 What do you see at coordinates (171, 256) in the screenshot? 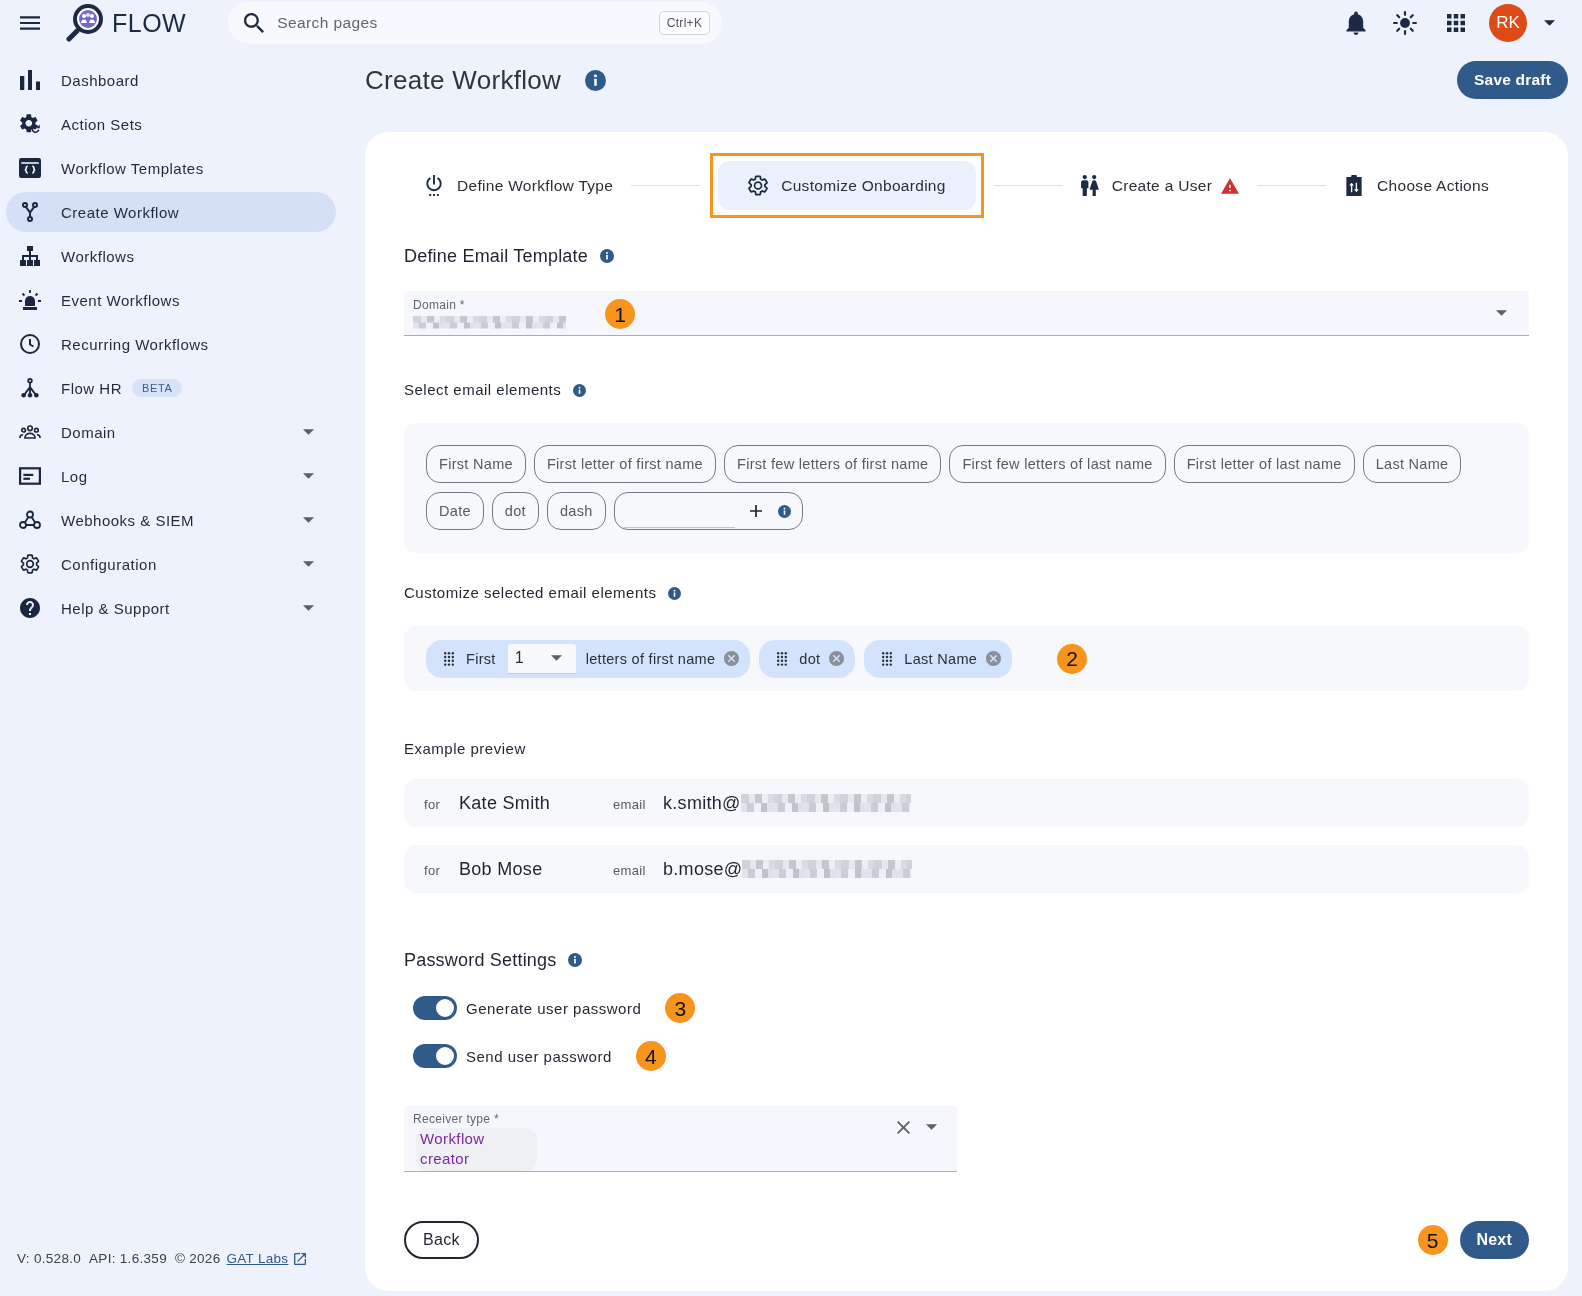
I see `sidebar-item: Workflows` at bounding box center [171, 256].